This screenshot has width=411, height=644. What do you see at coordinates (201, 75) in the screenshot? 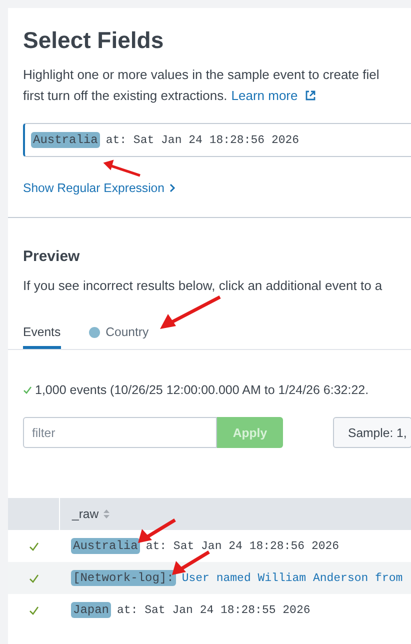
I see `intro-text: Highlight one or more values in the sample event to create fiel` at bounding box center [201, 75].